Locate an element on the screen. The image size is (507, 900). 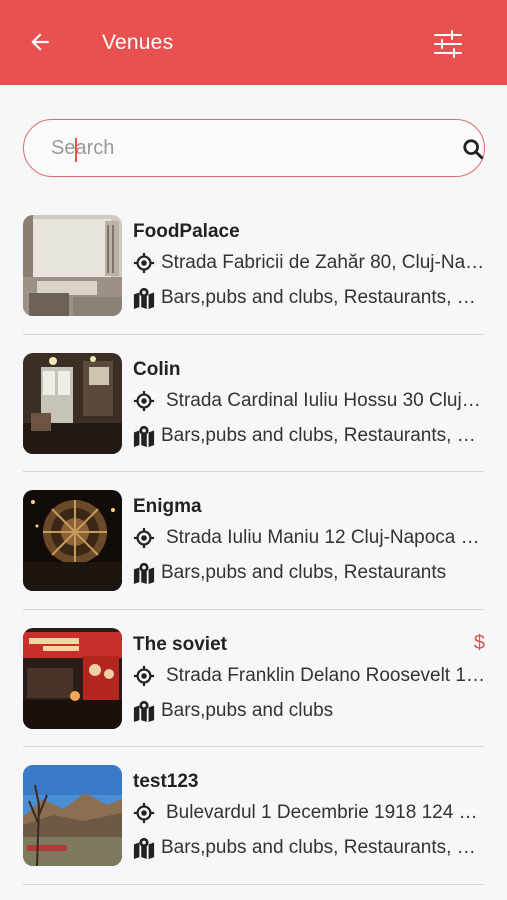
app-bar: Venues is located at coordinates (253, 42).